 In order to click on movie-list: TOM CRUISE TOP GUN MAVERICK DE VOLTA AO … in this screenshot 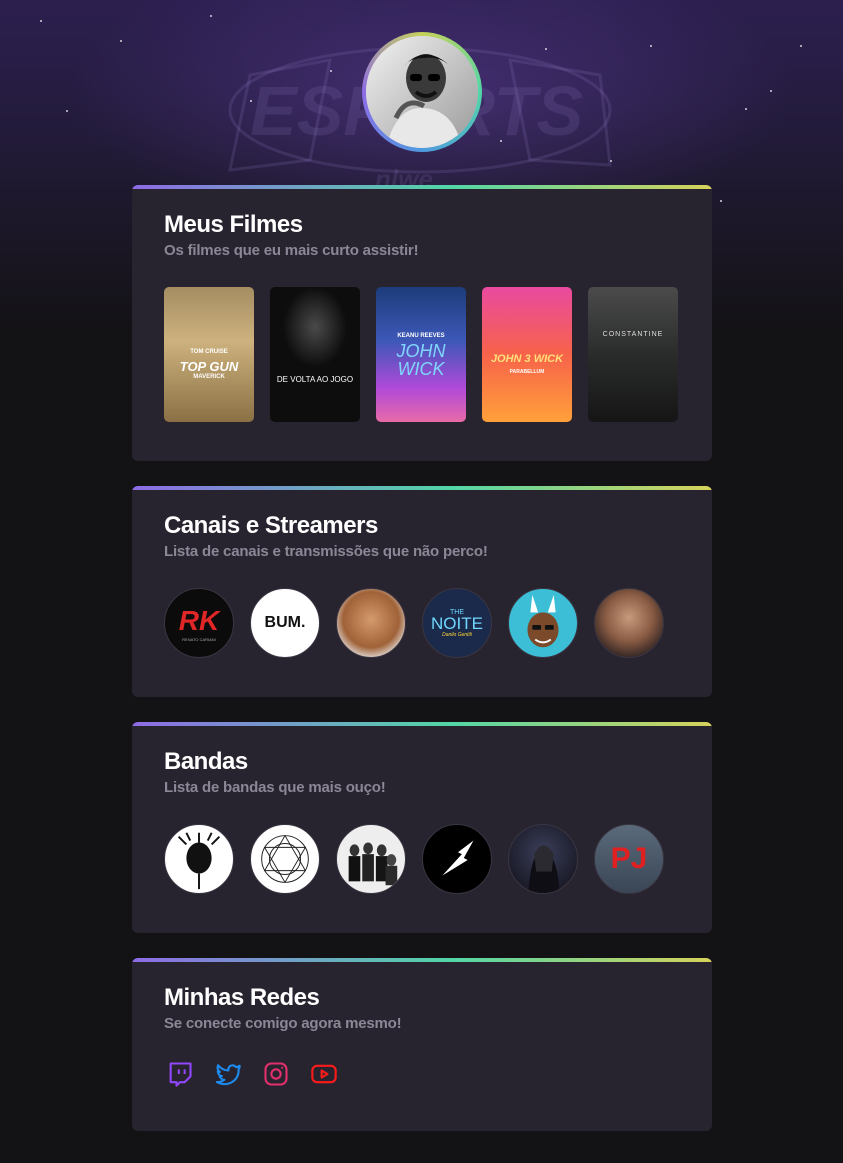, I will do `click(422, 354)`.